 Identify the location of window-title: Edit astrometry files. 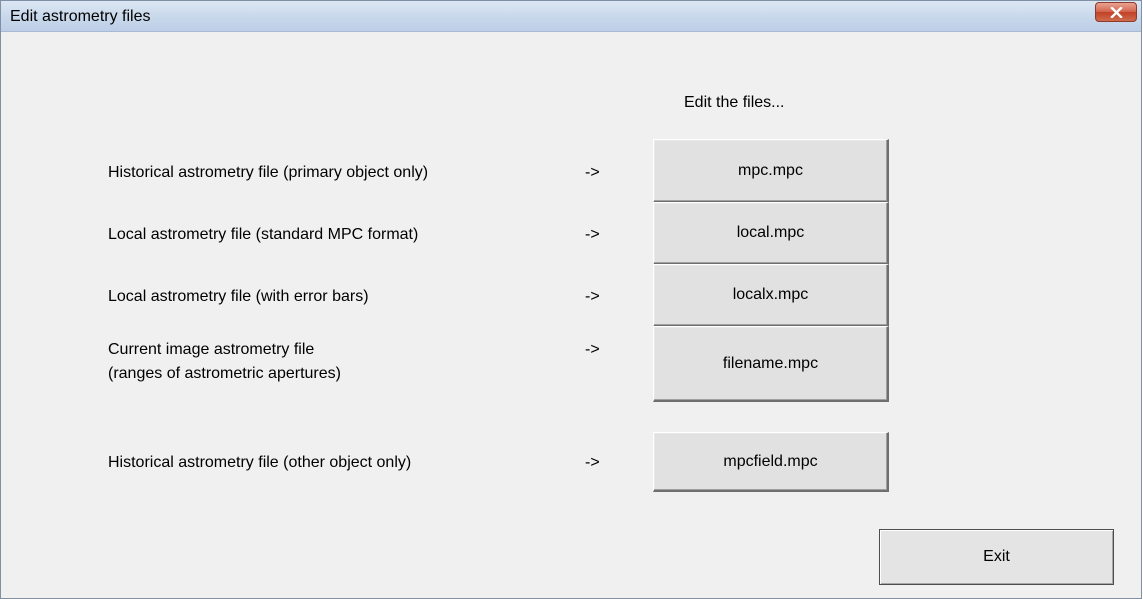
(80, 16).